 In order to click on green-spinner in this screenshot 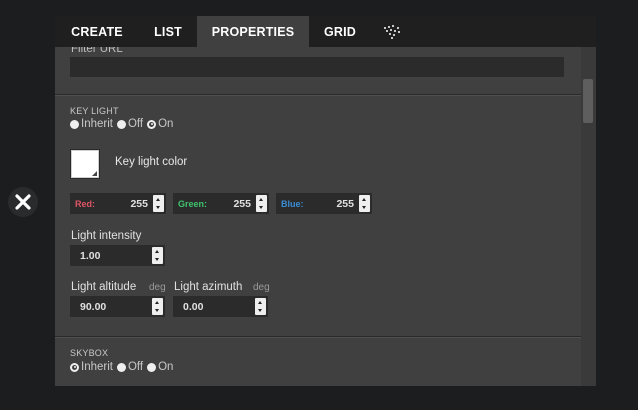, I will do `click(261, 203)`.